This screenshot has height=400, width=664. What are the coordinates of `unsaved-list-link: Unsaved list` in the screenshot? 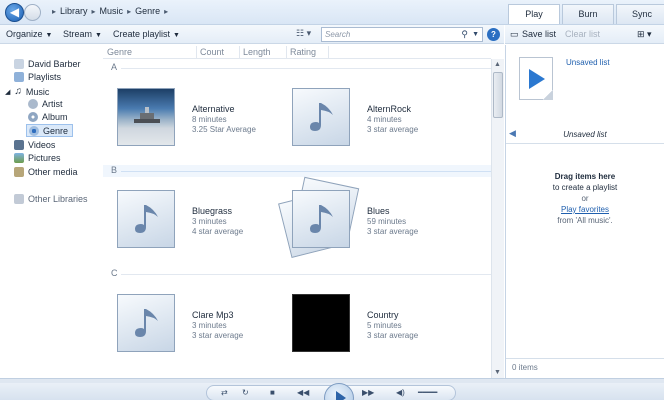 It's located at (588, 62).